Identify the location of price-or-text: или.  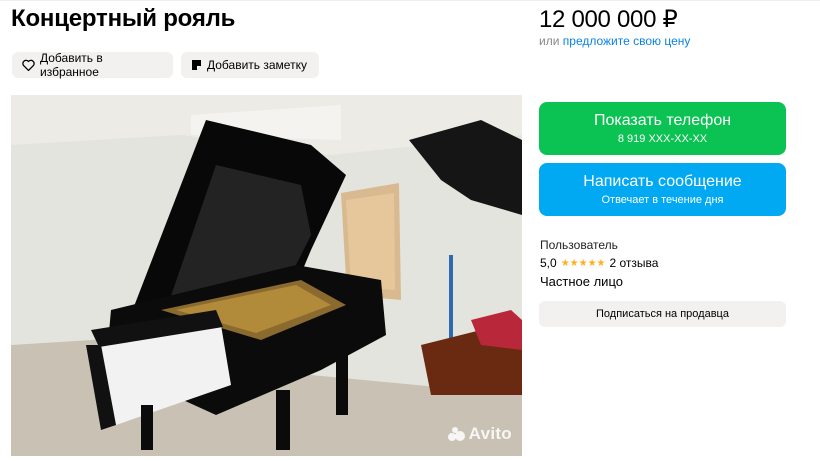
(549, 41).